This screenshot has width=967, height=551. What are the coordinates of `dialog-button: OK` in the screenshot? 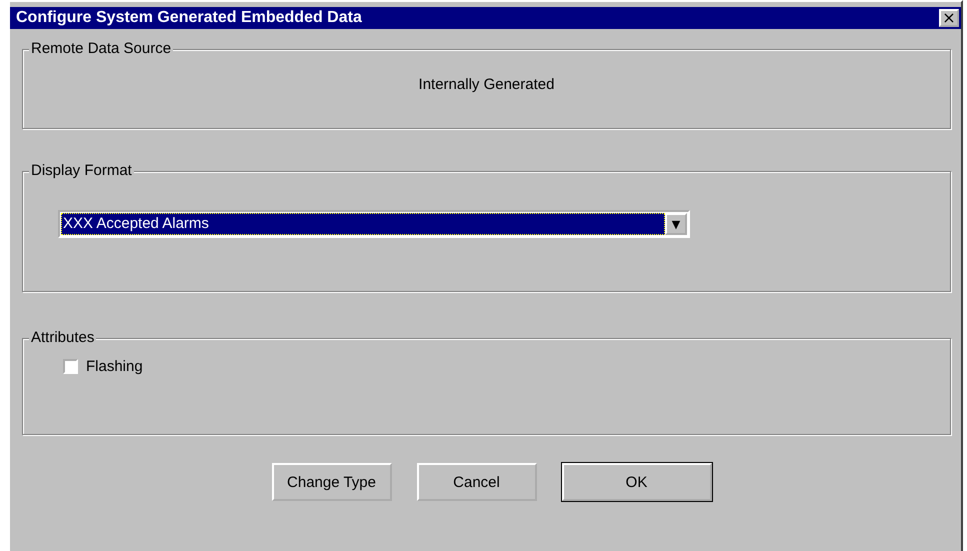 It's located at (637, 482).